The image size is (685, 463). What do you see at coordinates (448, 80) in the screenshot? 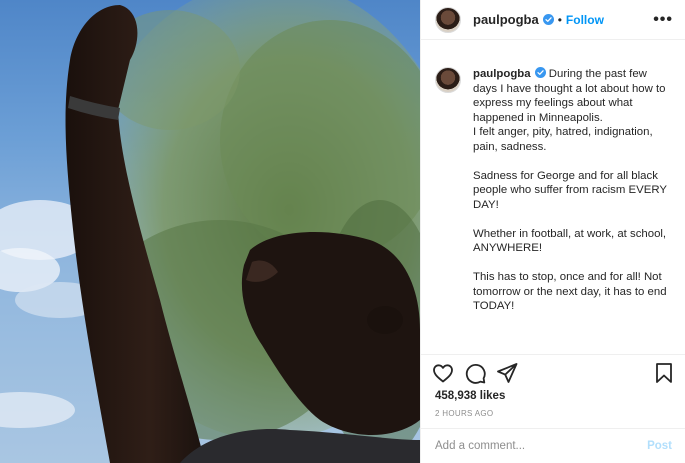
I see `caption-avatar` at bounding box center [448, 80].